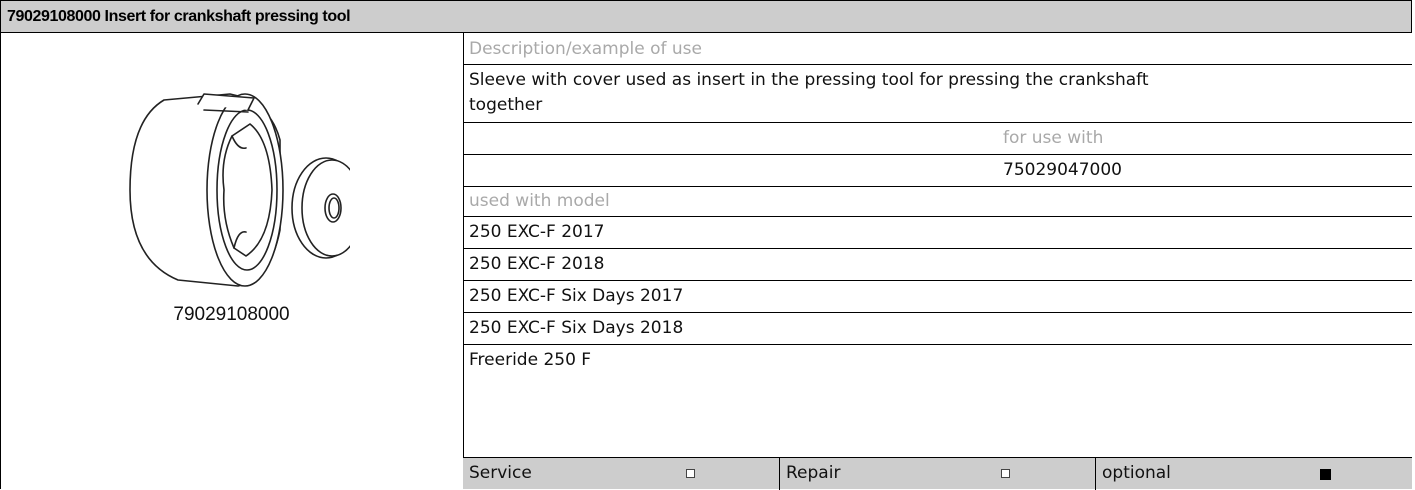 This screenshot has height=490, width=1415. What do you see at coordinates (1062, 170) in the screenshot?
I see `for-use-with-value: 75029047000` at bounding box center [1062, 170].